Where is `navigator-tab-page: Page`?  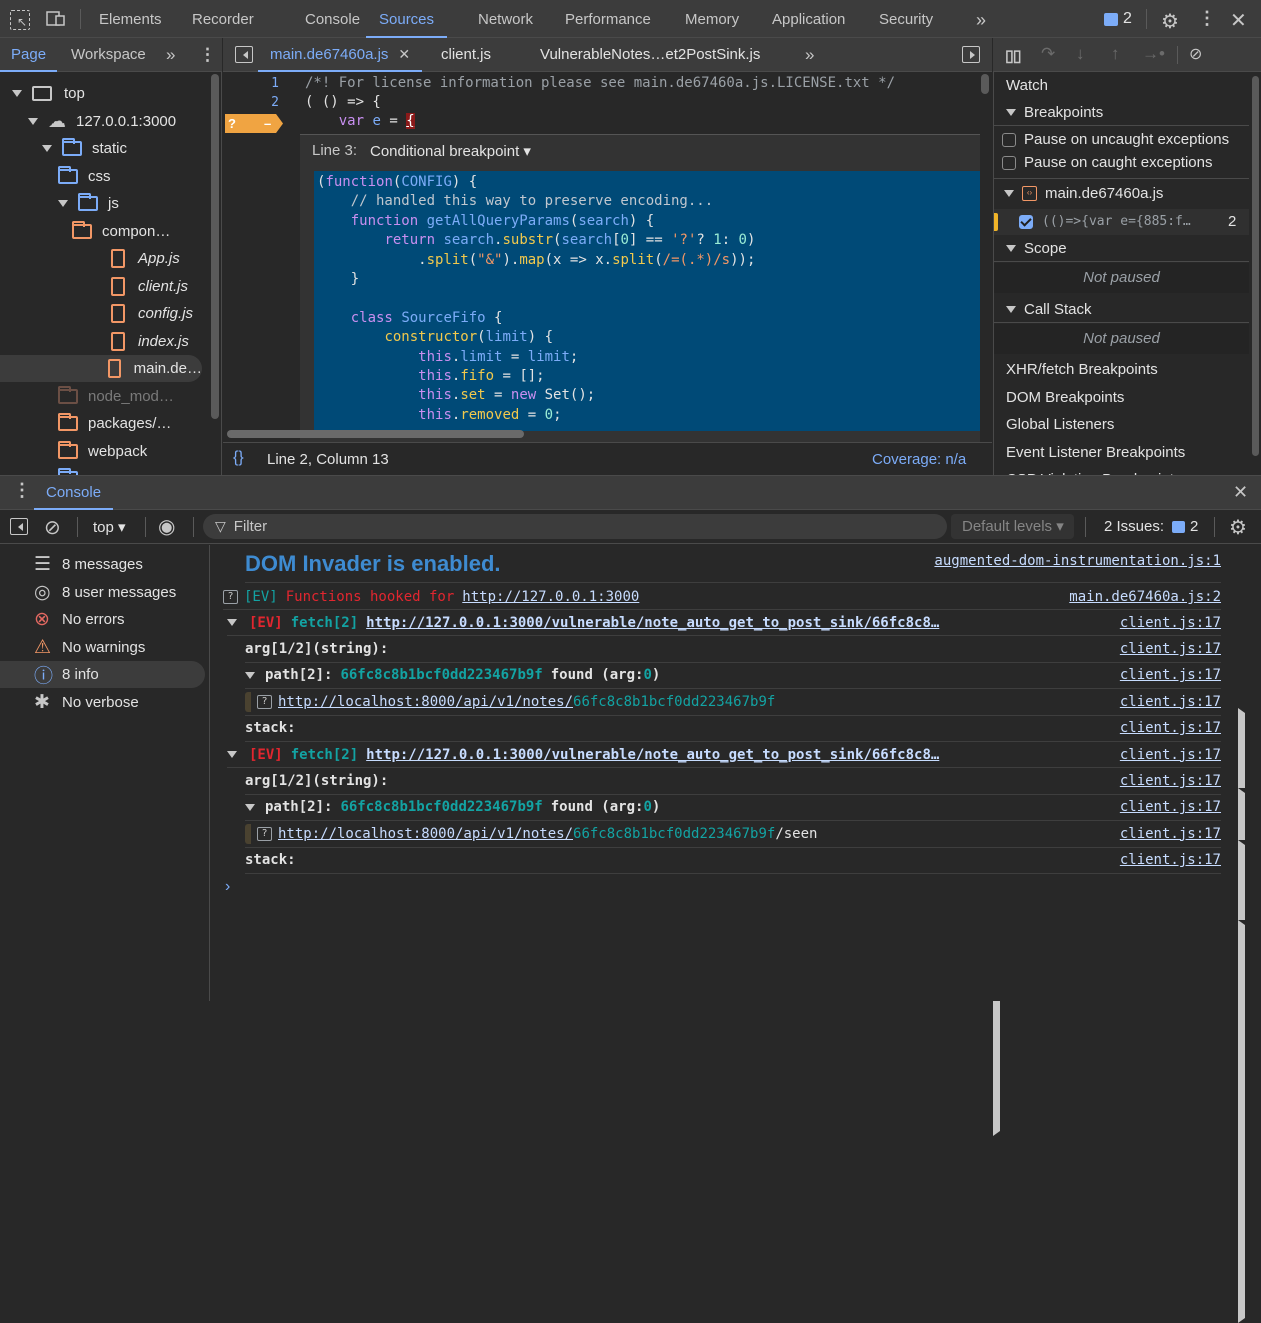
navigator-tab-page: Page is located at coordinates (29, 55).